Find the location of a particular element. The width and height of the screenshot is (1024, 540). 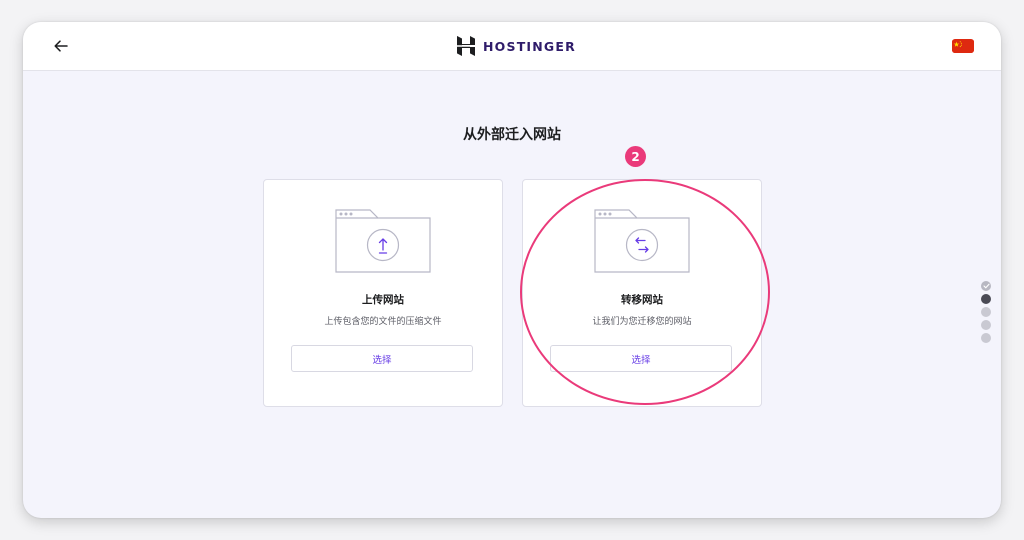

step-indicator is located at coordinates (987, 312).